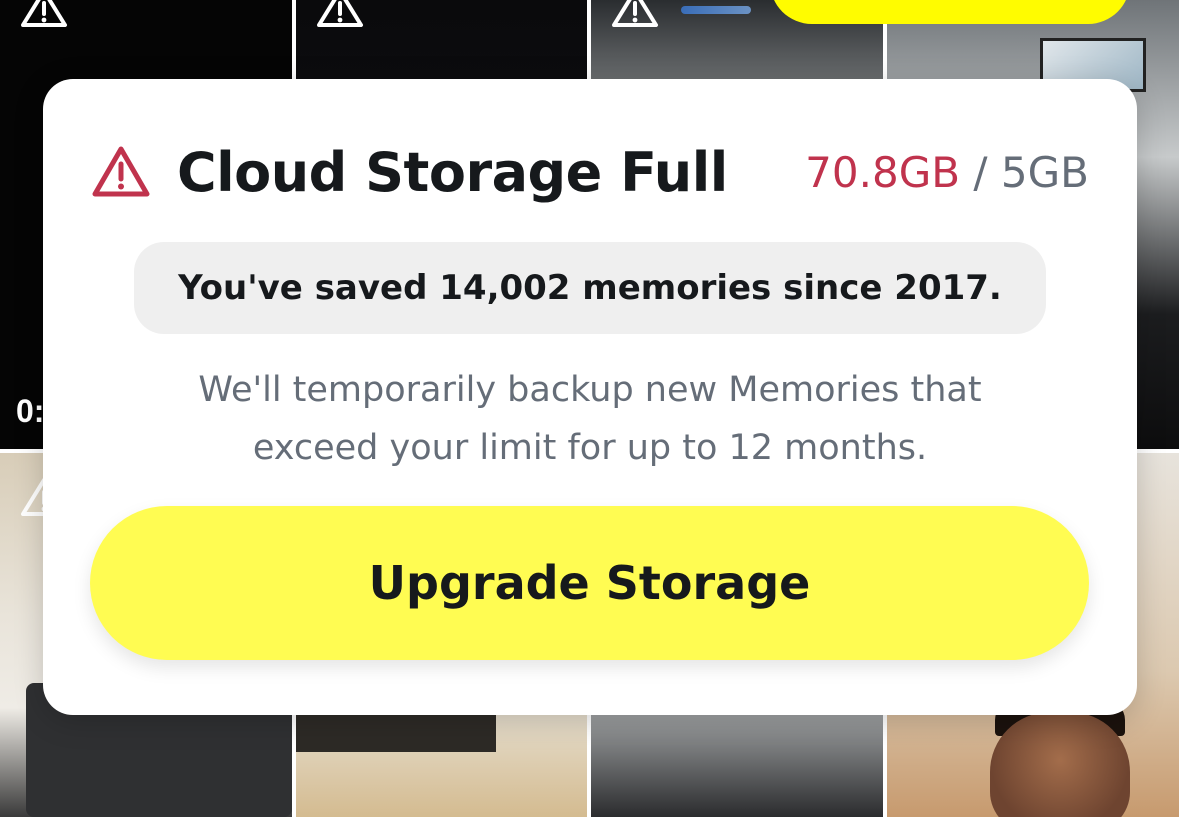  Describe the element at coordinates (396, 732) in the screenshot. I see `shelf-photo-detail` at that location.